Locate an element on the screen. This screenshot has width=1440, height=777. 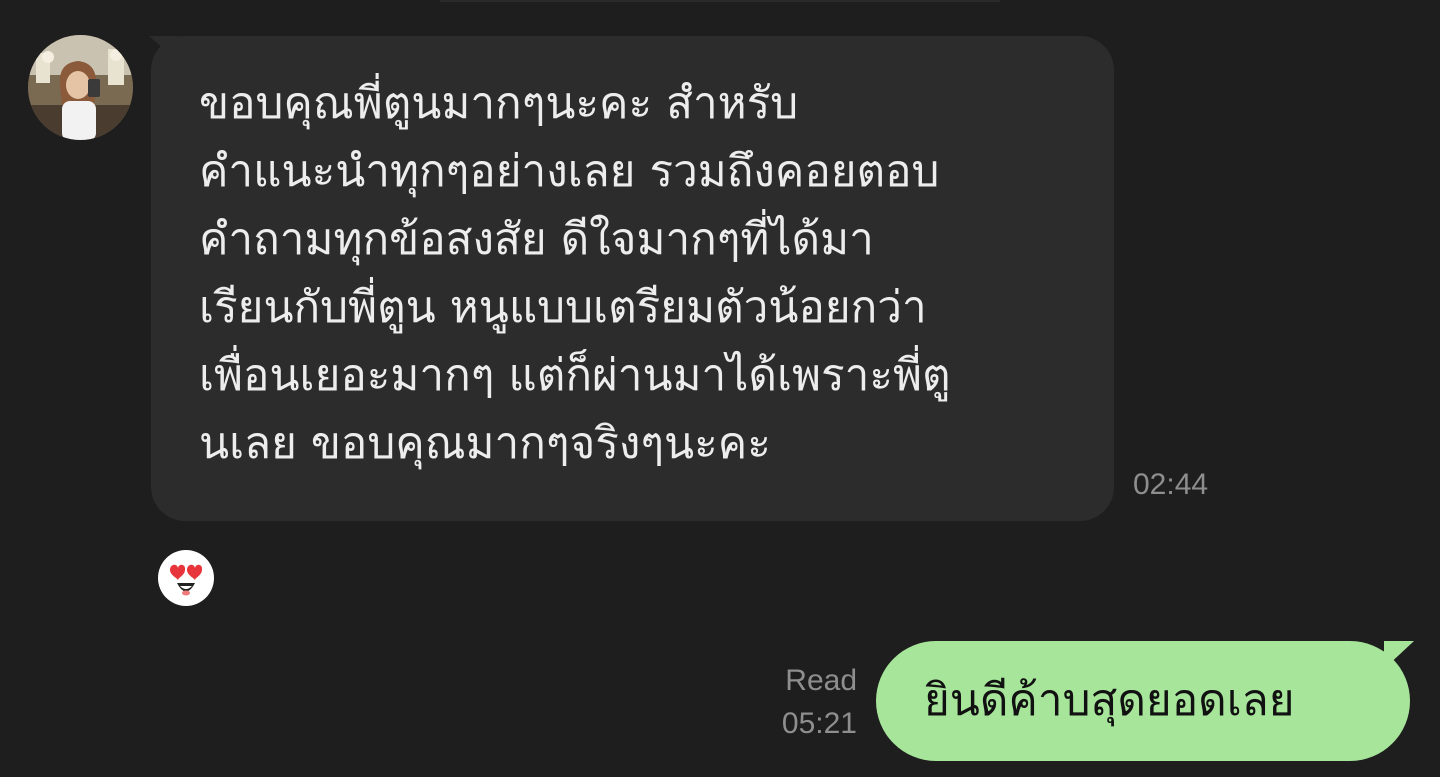
outgoing-message-time: 05:21 is located at coordinates (819, 723).